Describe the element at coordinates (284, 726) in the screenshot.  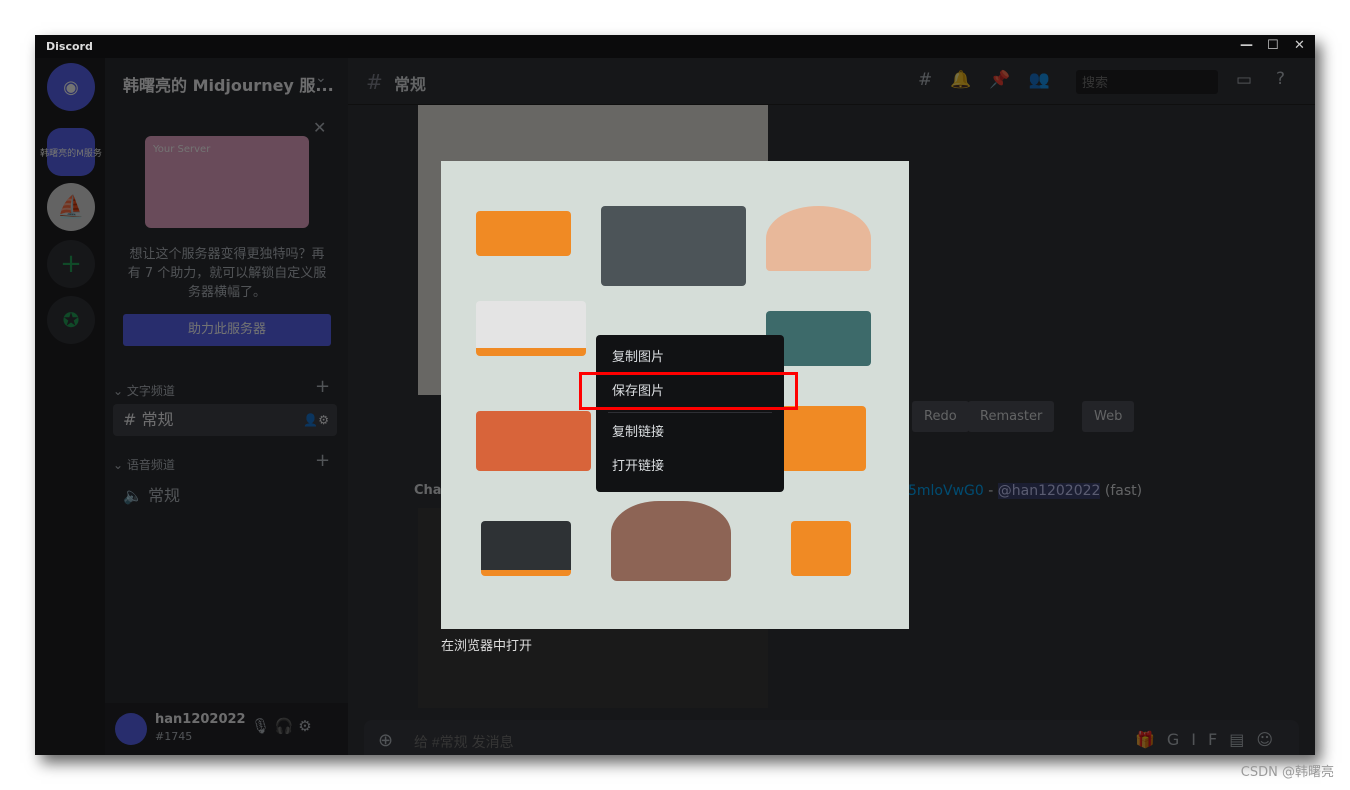
I see `headphones-icon: 🎧` at that location.